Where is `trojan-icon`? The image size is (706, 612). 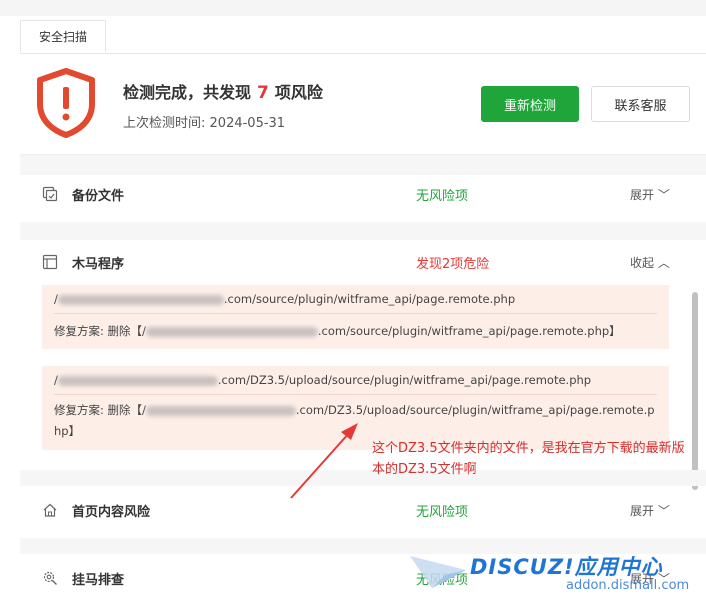 trojan-icon is located at coordinates (50, 262).